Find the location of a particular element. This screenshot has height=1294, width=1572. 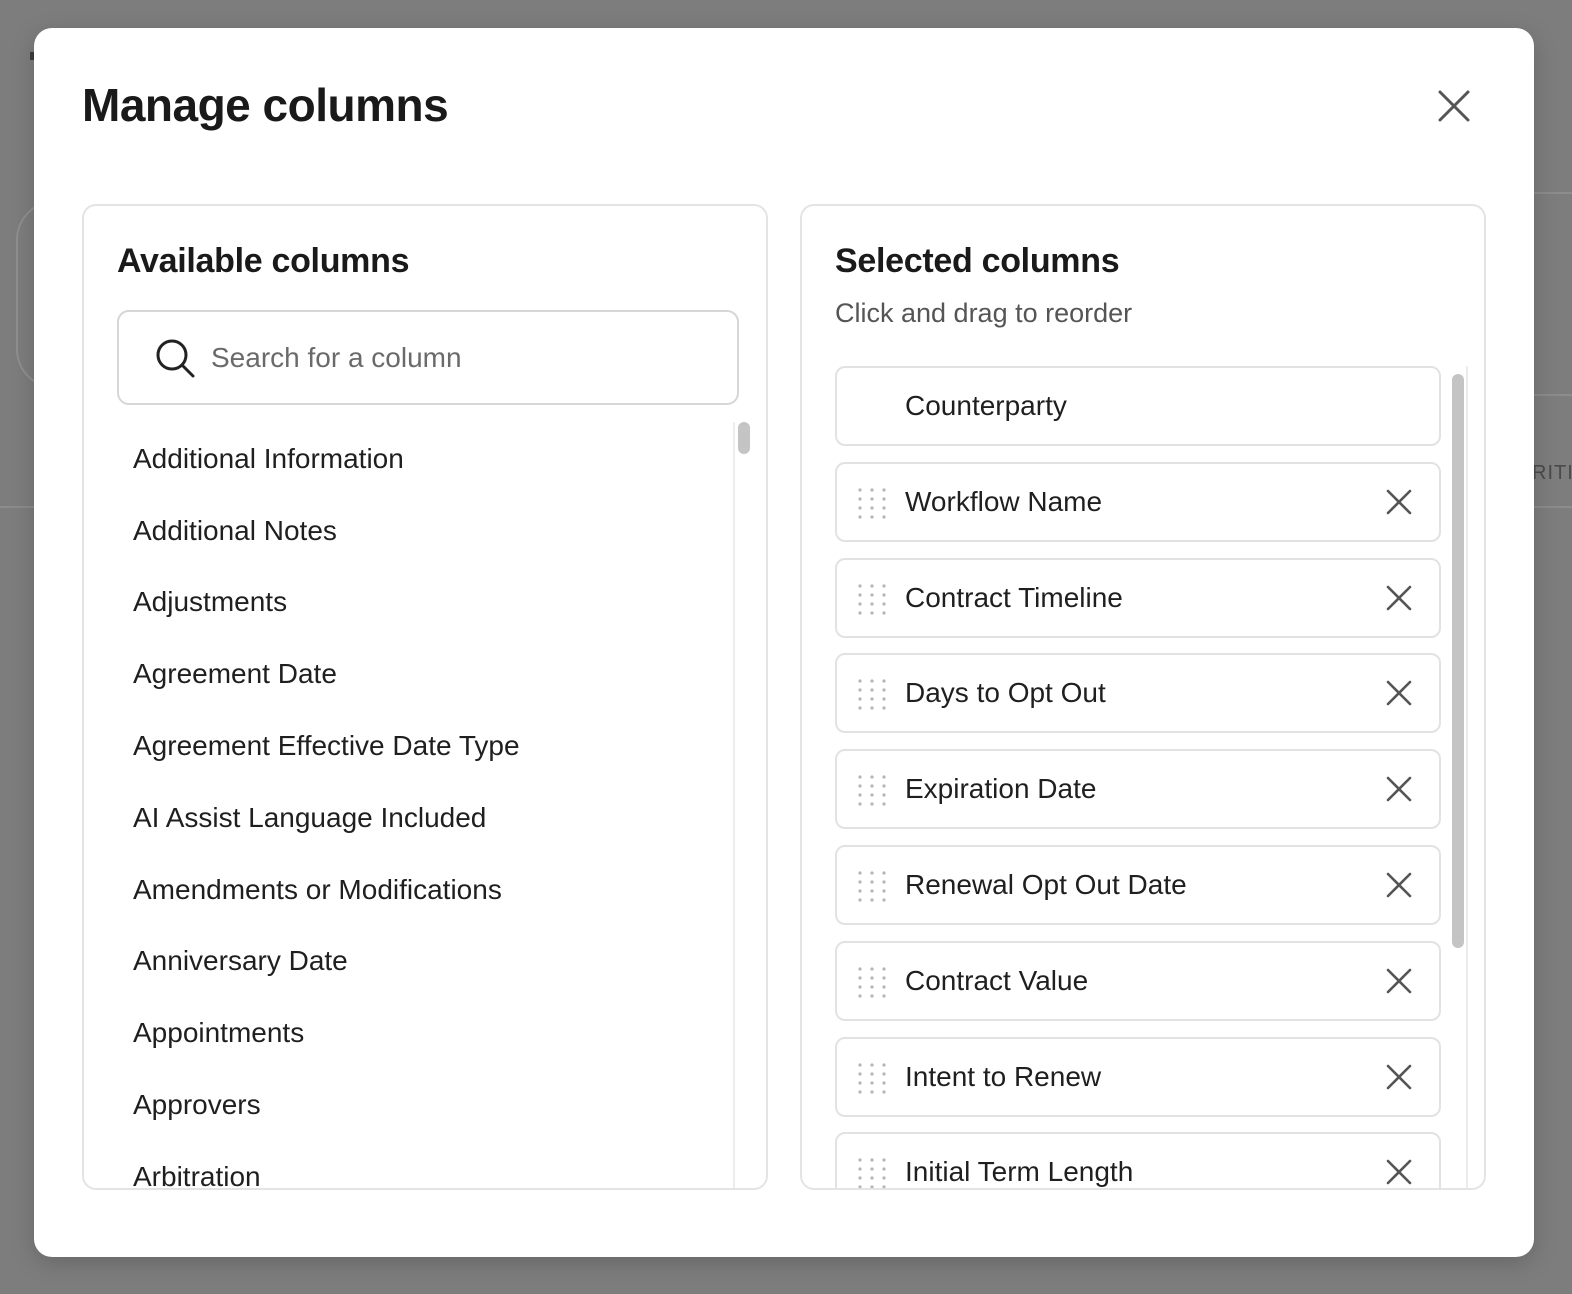

available-column-label: Arbitration is located at coordinates (197, 1174).